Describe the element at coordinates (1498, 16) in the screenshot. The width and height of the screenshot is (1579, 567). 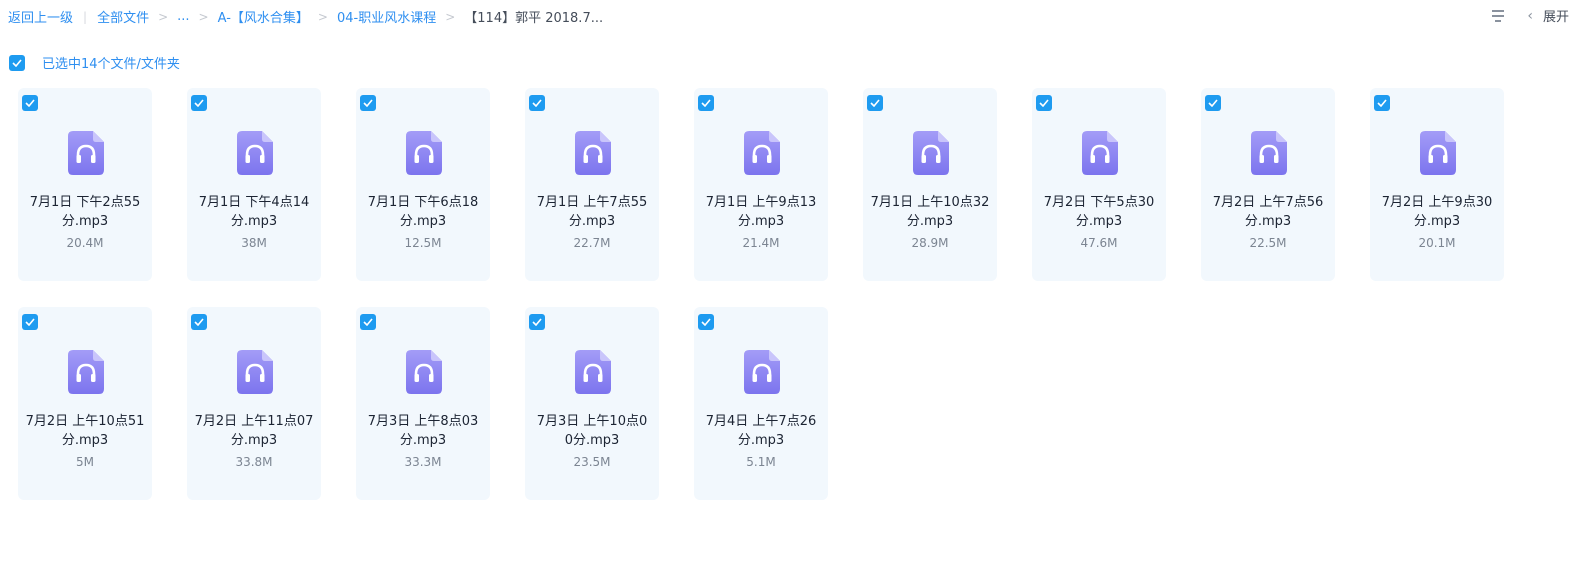
I see `list-view-icon` at that location.